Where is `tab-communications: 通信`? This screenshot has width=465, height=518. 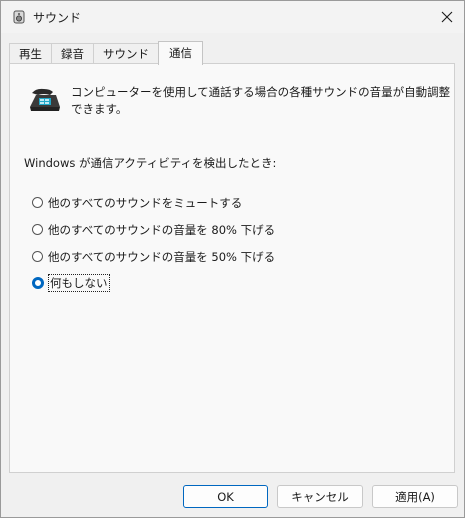
tab-communications: 通信 is located at coordinates (180, 53).